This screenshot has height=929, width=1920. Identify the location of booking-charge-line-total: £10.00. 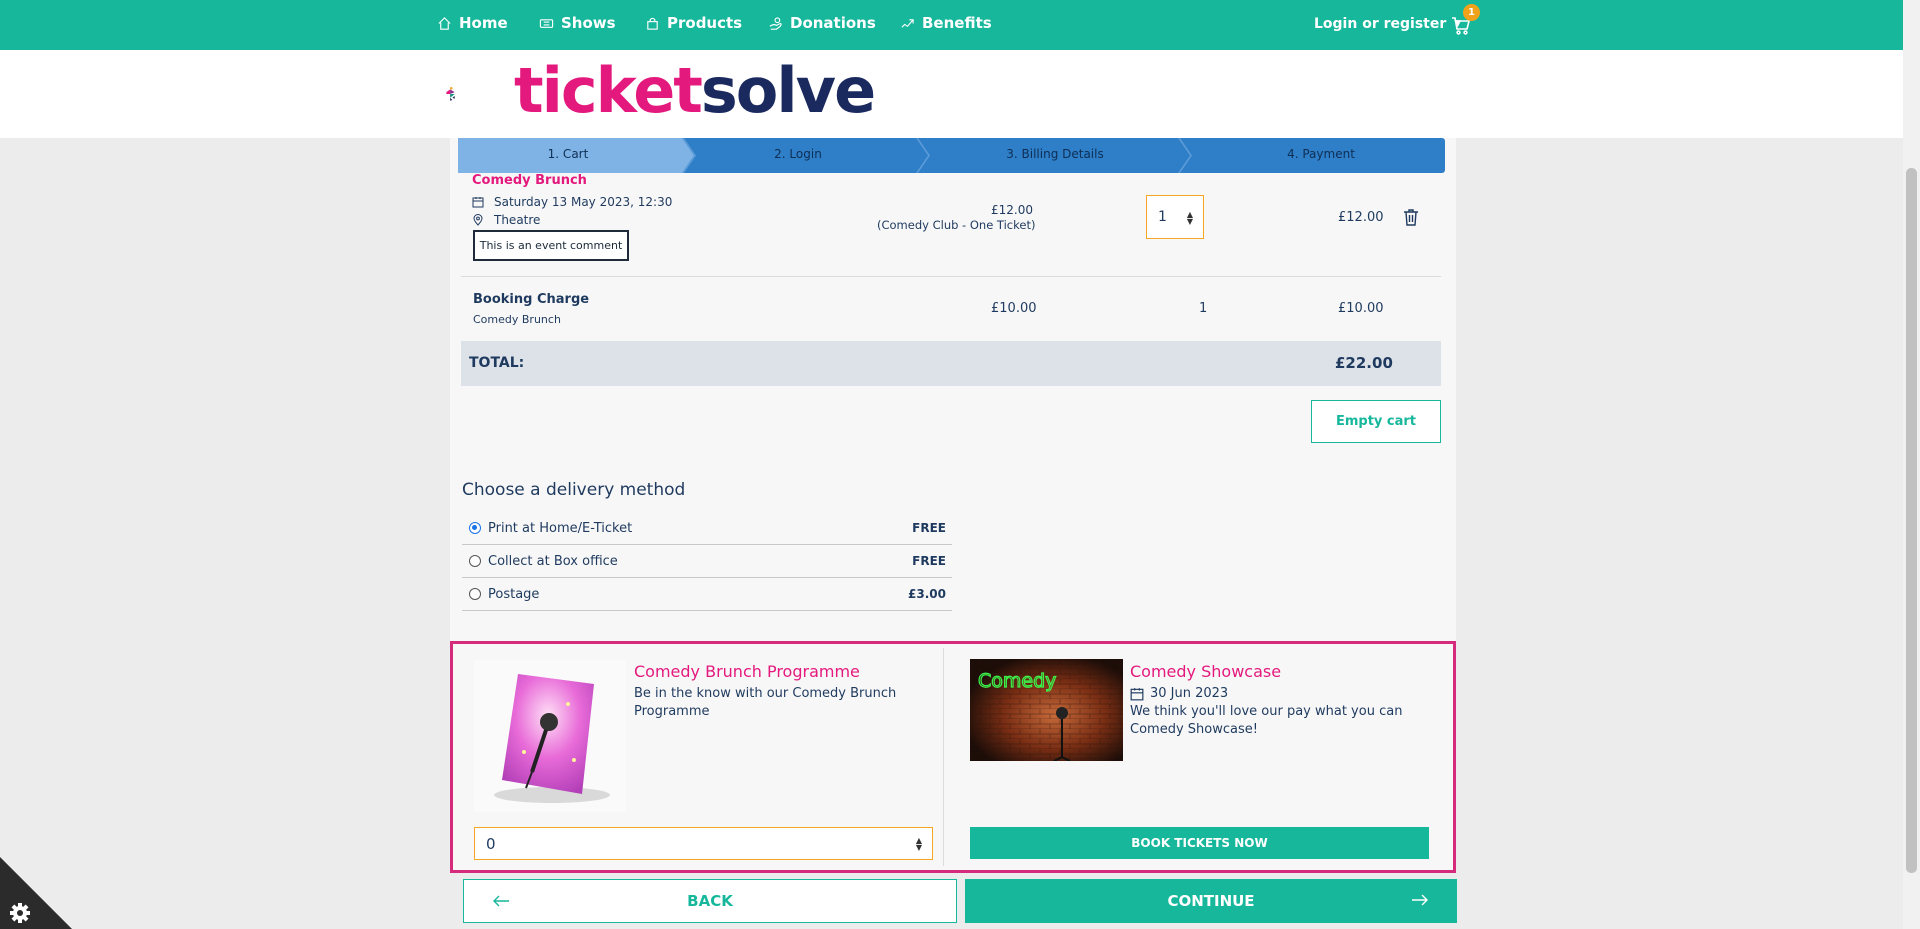
(1361, 308).